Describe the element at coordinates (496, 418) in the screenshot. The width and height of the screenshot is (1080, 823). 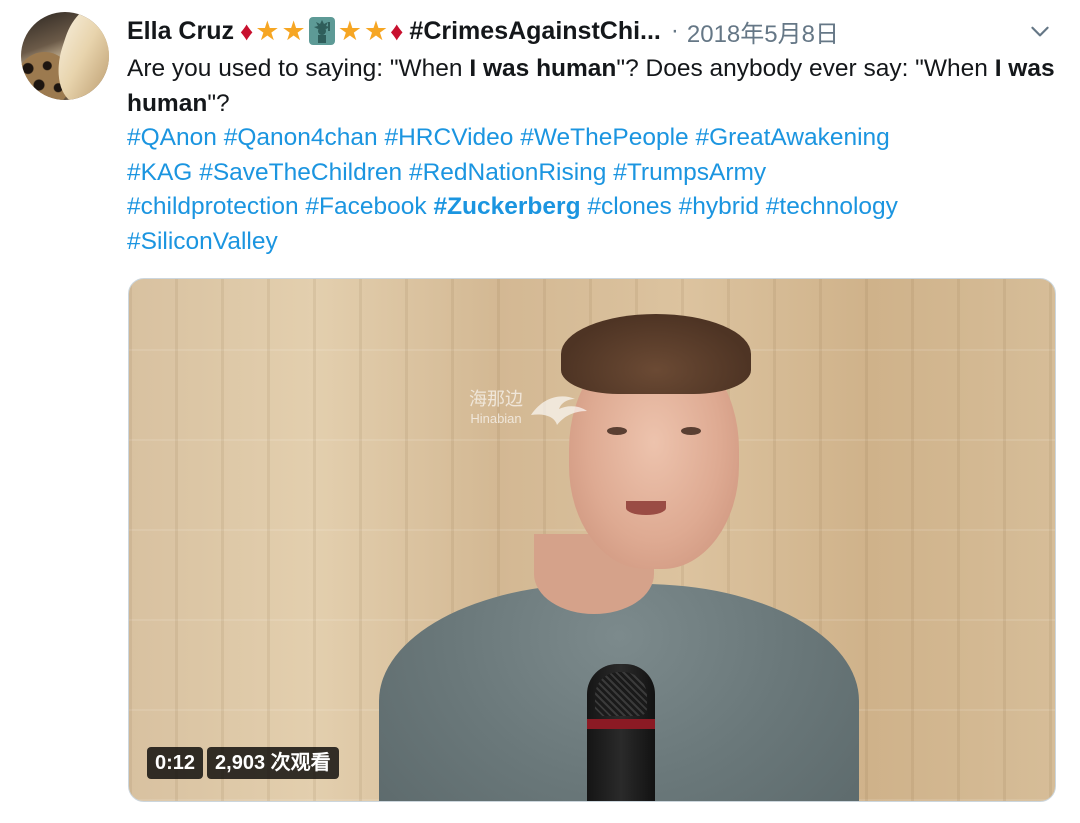
I see `watermark-en: Hinabian` at that location.